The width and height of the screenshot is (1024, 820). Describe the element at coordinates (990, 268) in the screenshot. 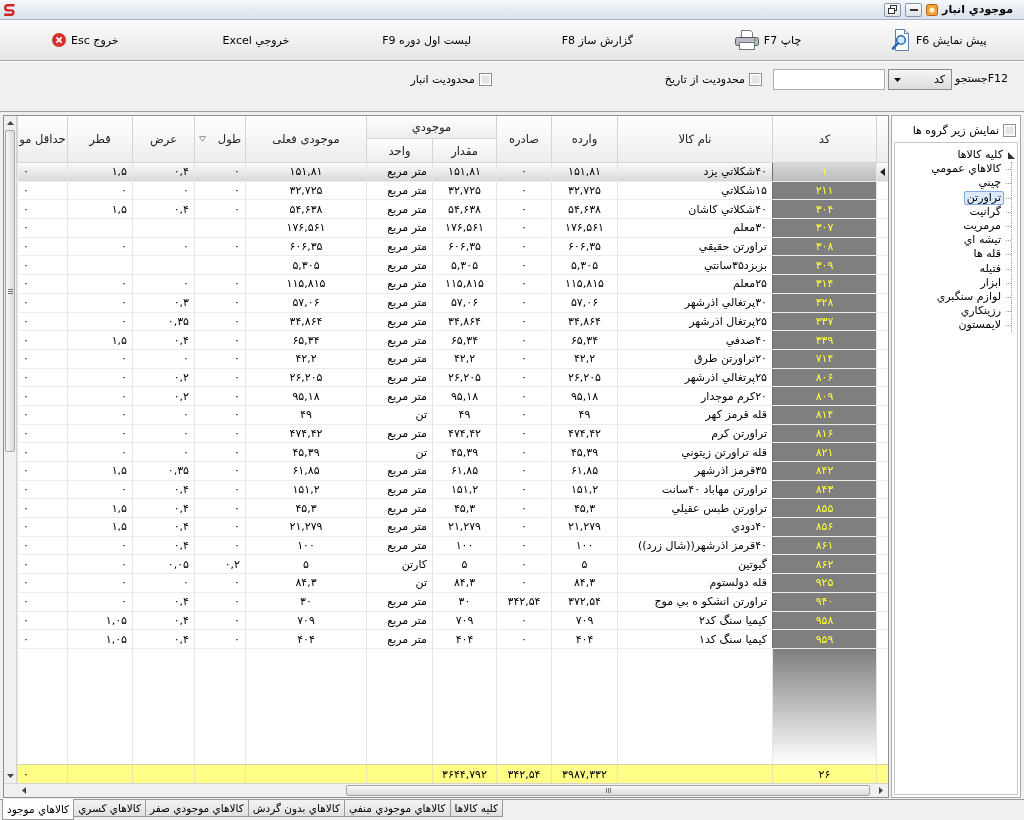

I see `tree-item: فتيله` at that location.